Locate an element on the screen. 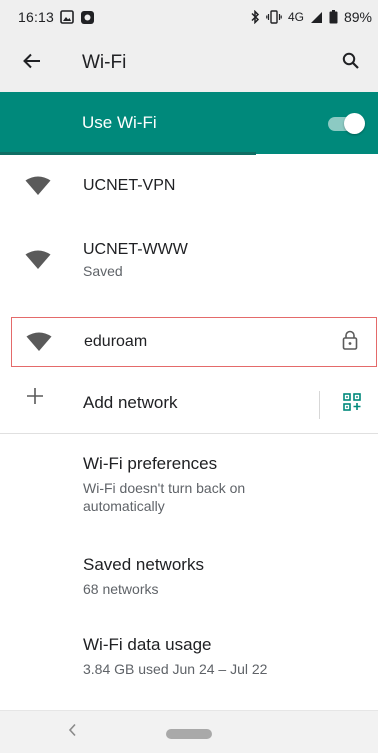 Image resolution: width=378 pixels, height=753 pixels. battery-percent: 89% is located at coordinates (357, 17).